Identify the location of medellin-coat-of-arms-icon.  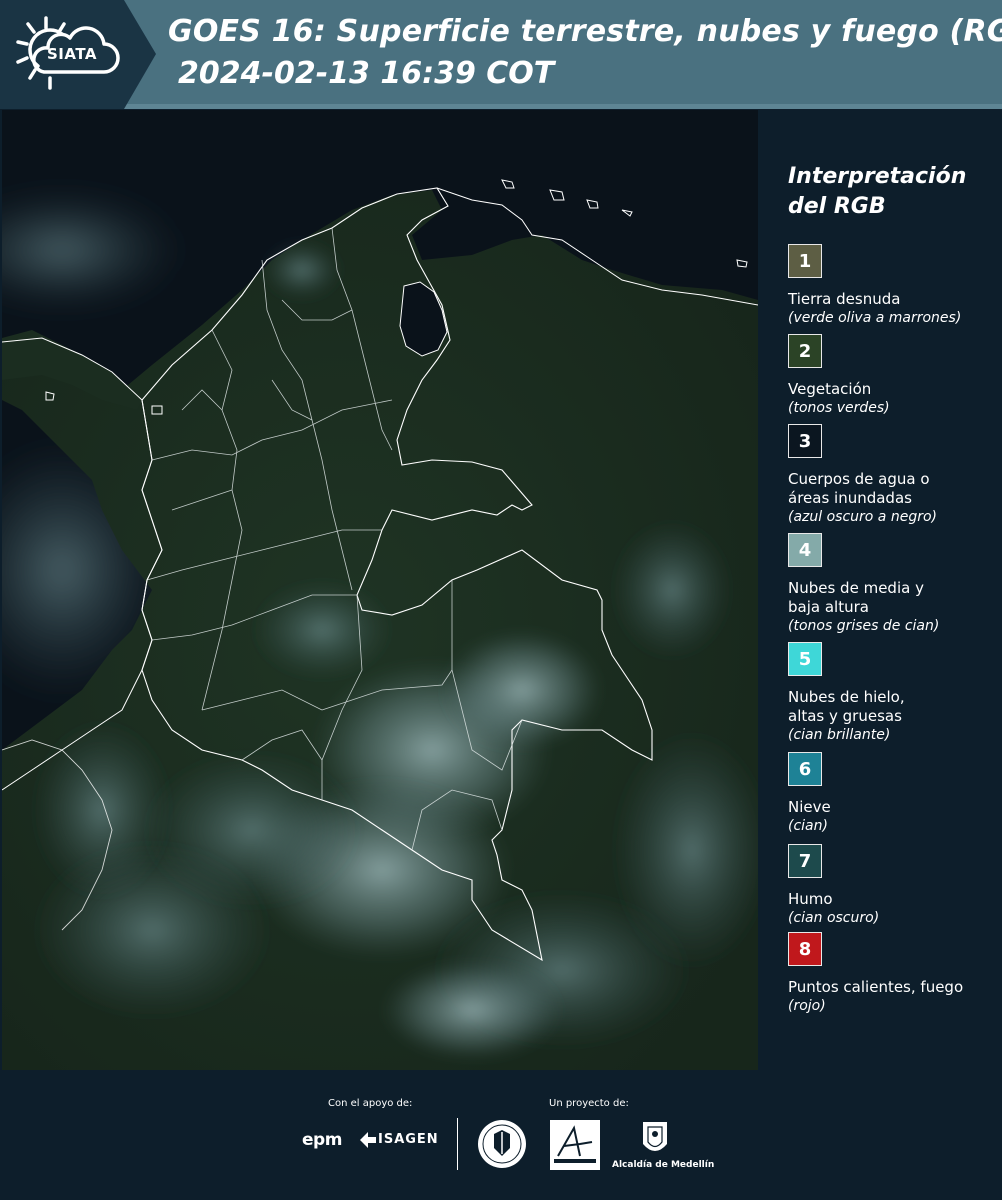
(655, 1136).